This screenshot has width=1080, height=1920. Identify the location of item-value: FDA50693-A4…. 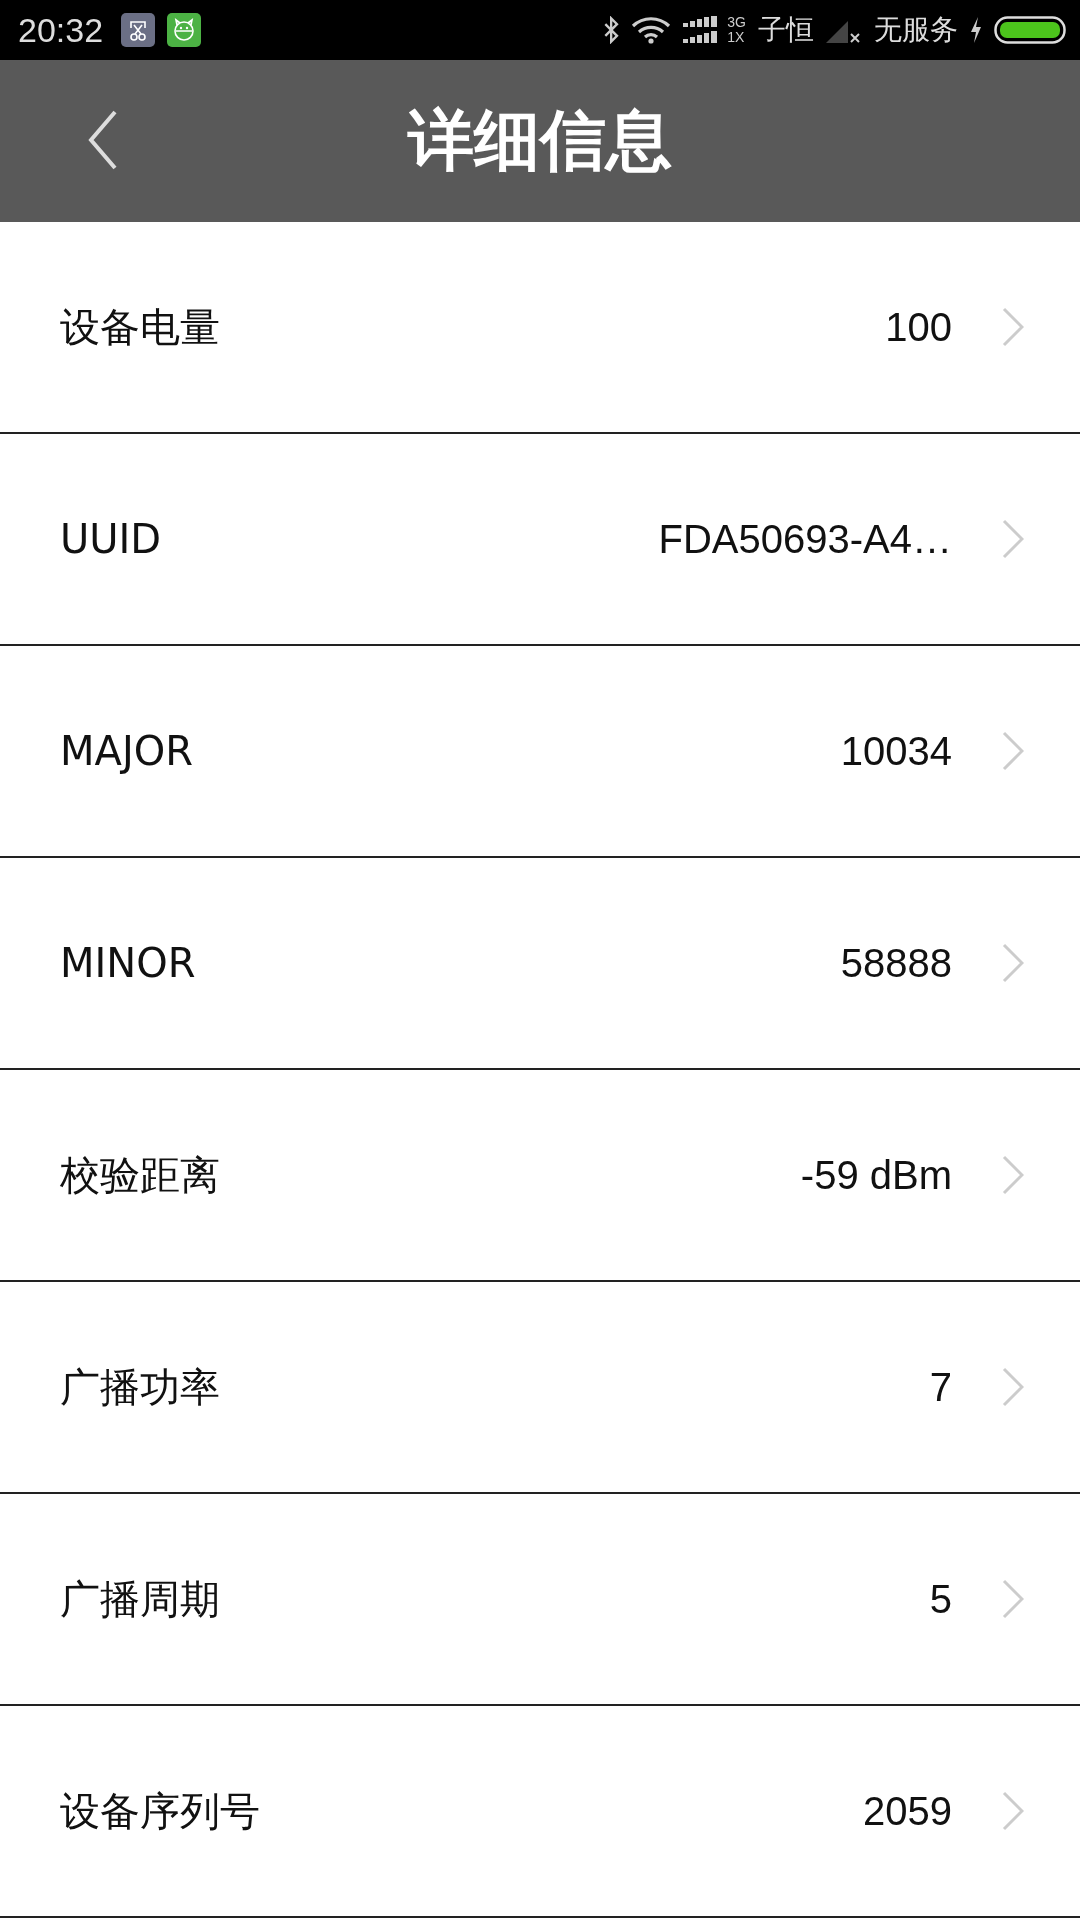
(805, 539).